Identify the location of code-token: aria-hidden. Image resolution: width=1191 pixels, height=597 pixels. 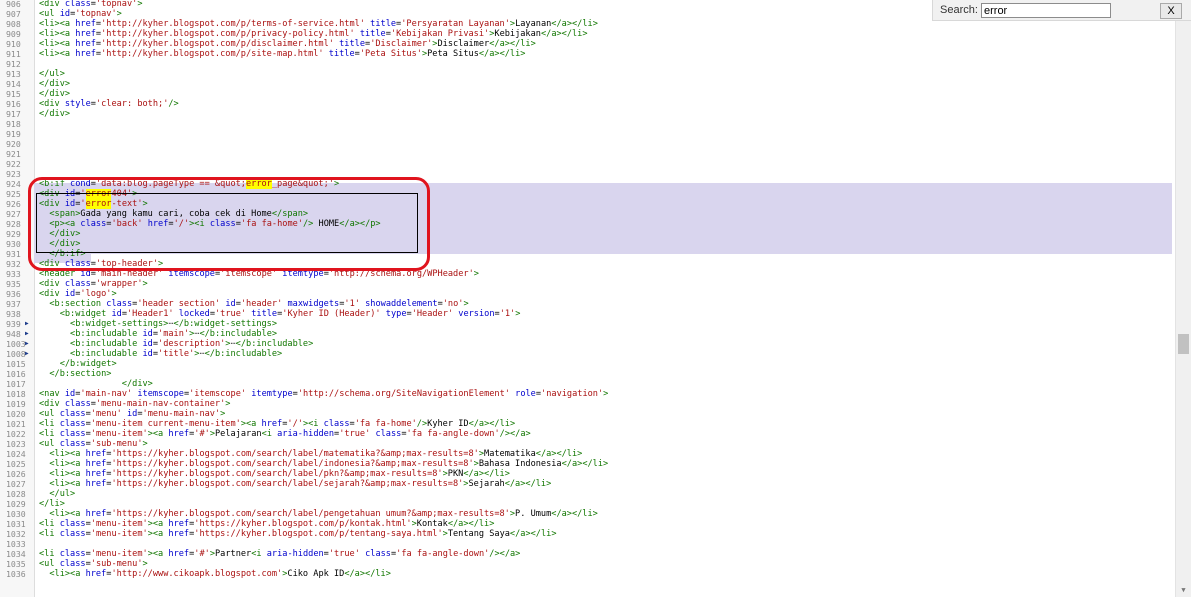
(306, 434).